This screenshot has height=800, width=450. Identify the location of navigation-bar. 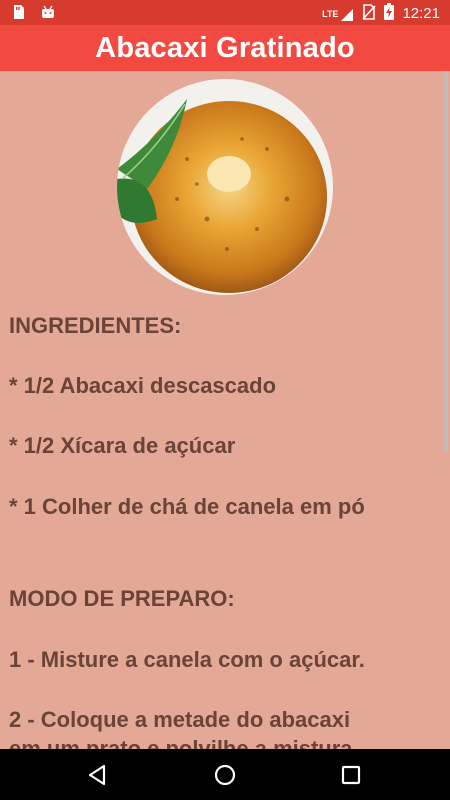
(225, 774).